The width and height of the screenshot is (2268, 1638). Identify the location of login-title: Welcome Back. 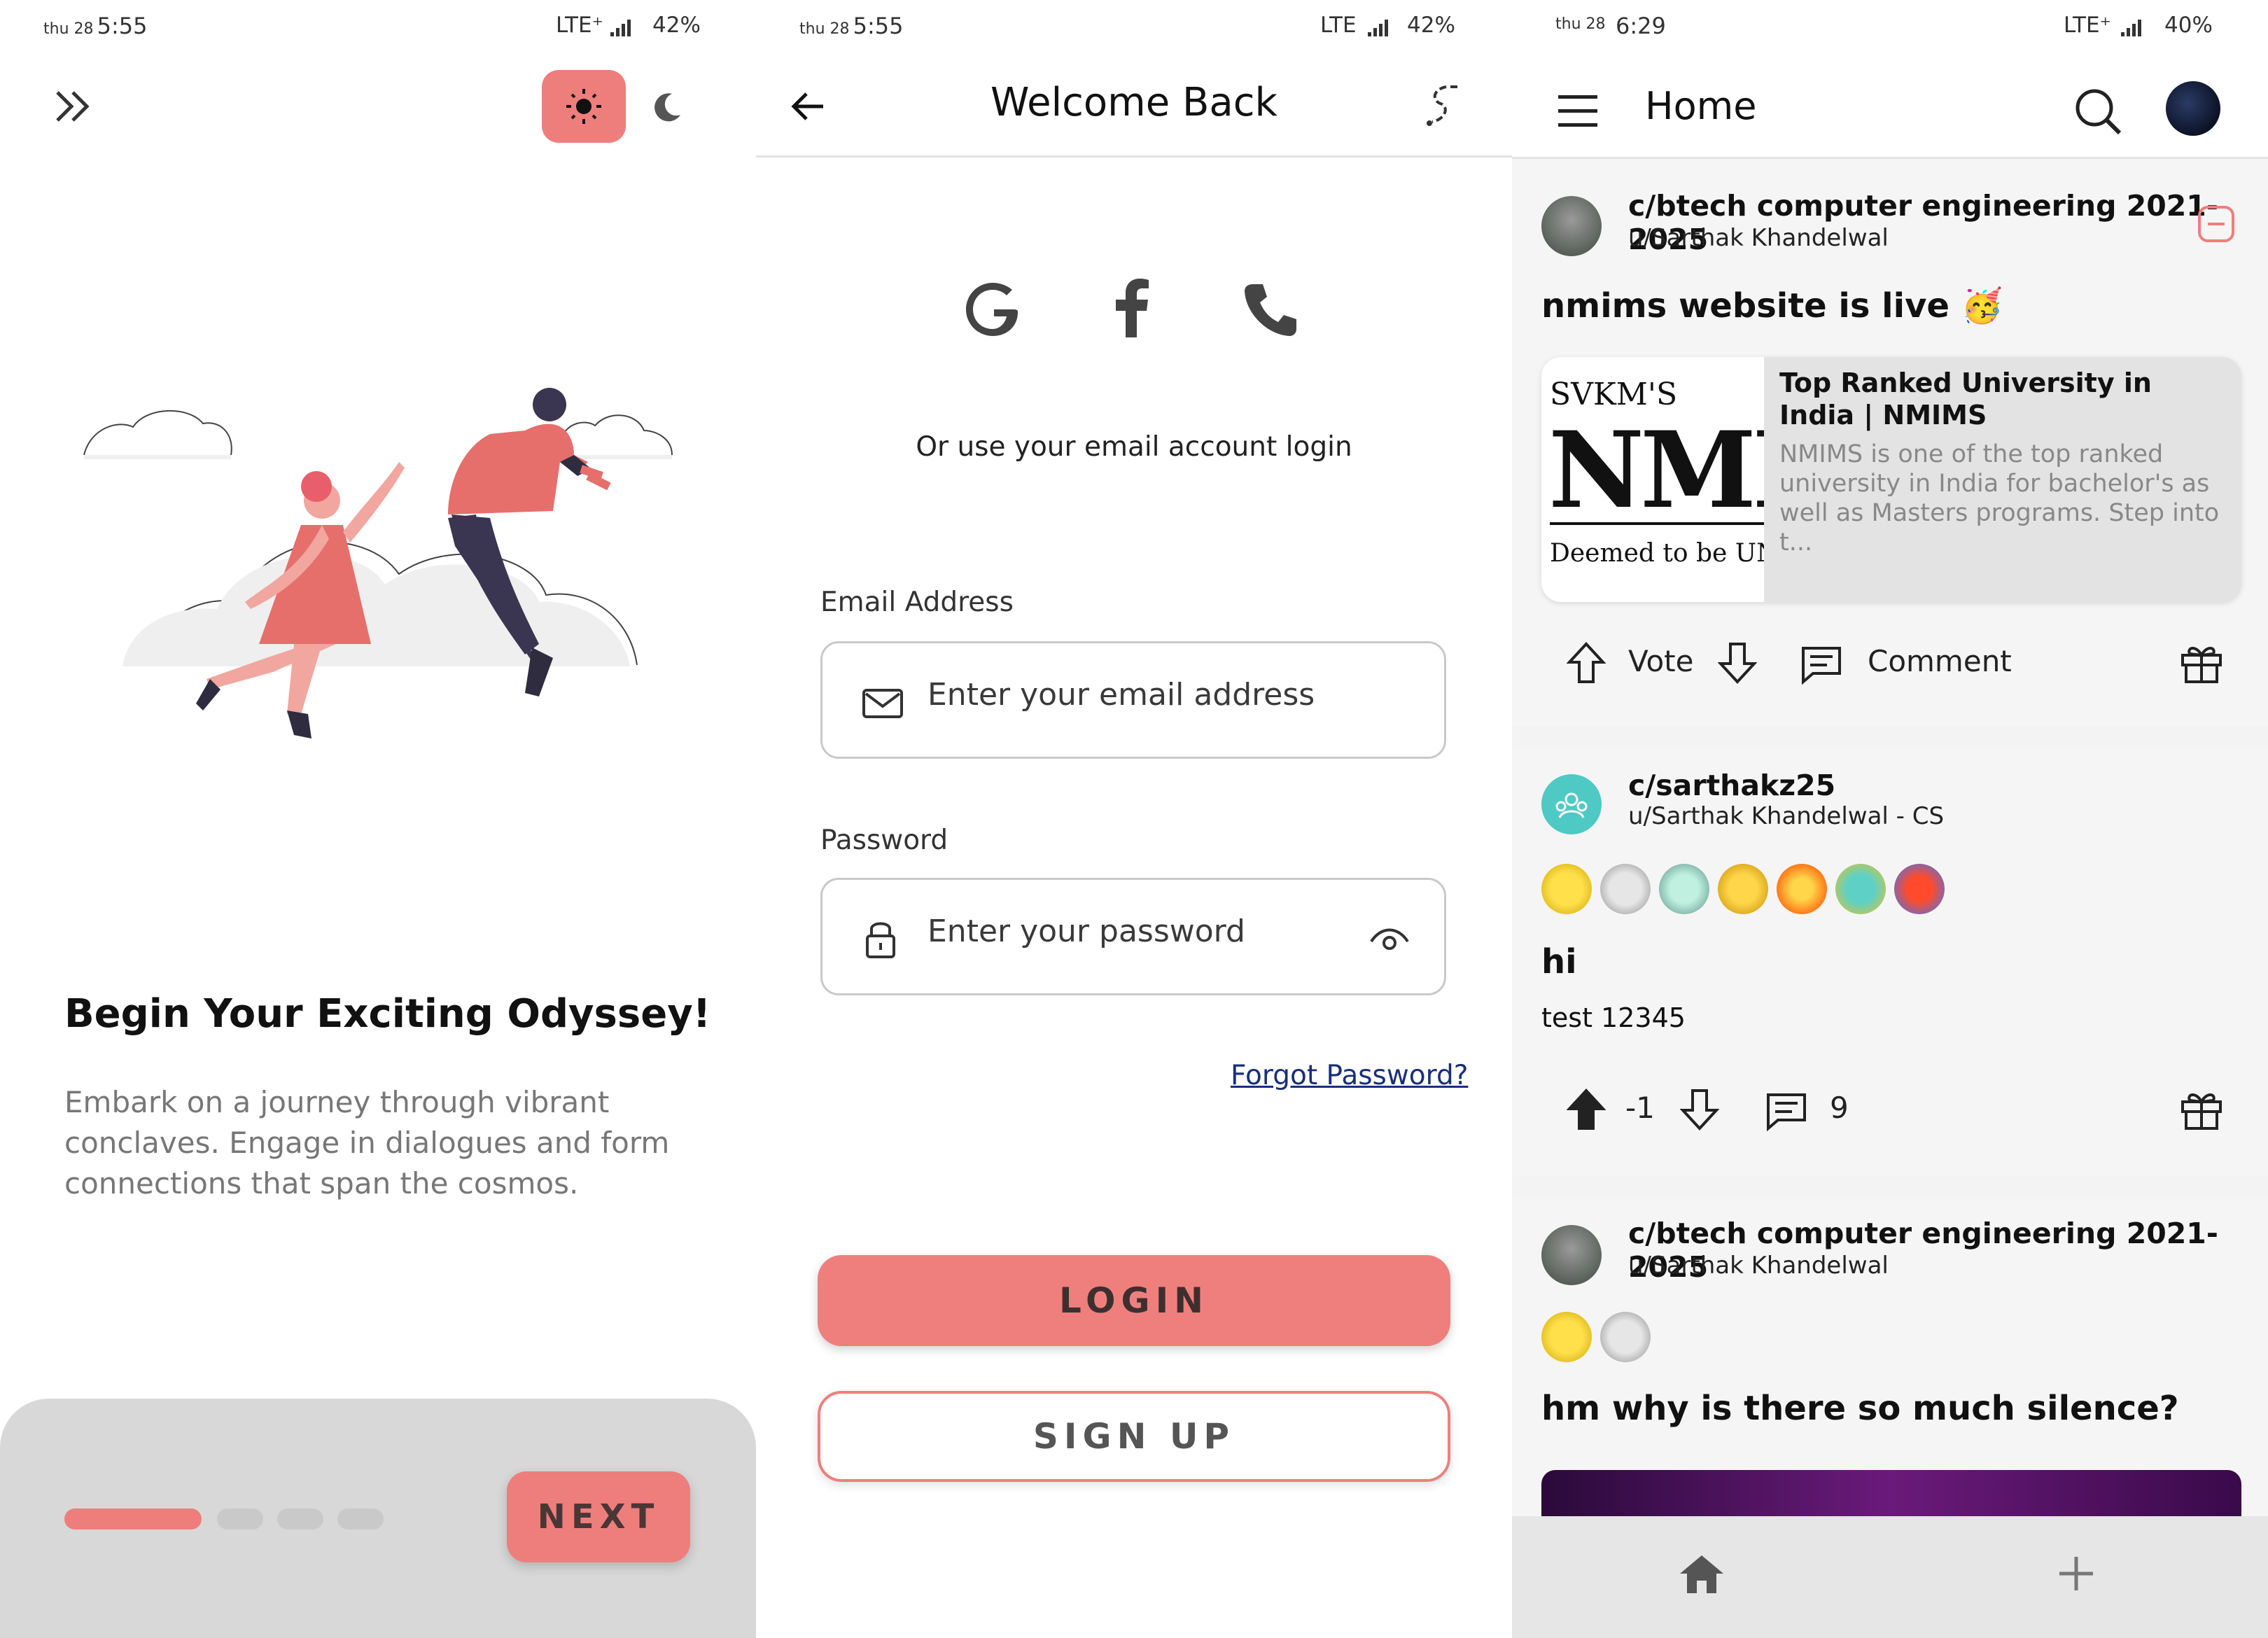
(1134, 102).